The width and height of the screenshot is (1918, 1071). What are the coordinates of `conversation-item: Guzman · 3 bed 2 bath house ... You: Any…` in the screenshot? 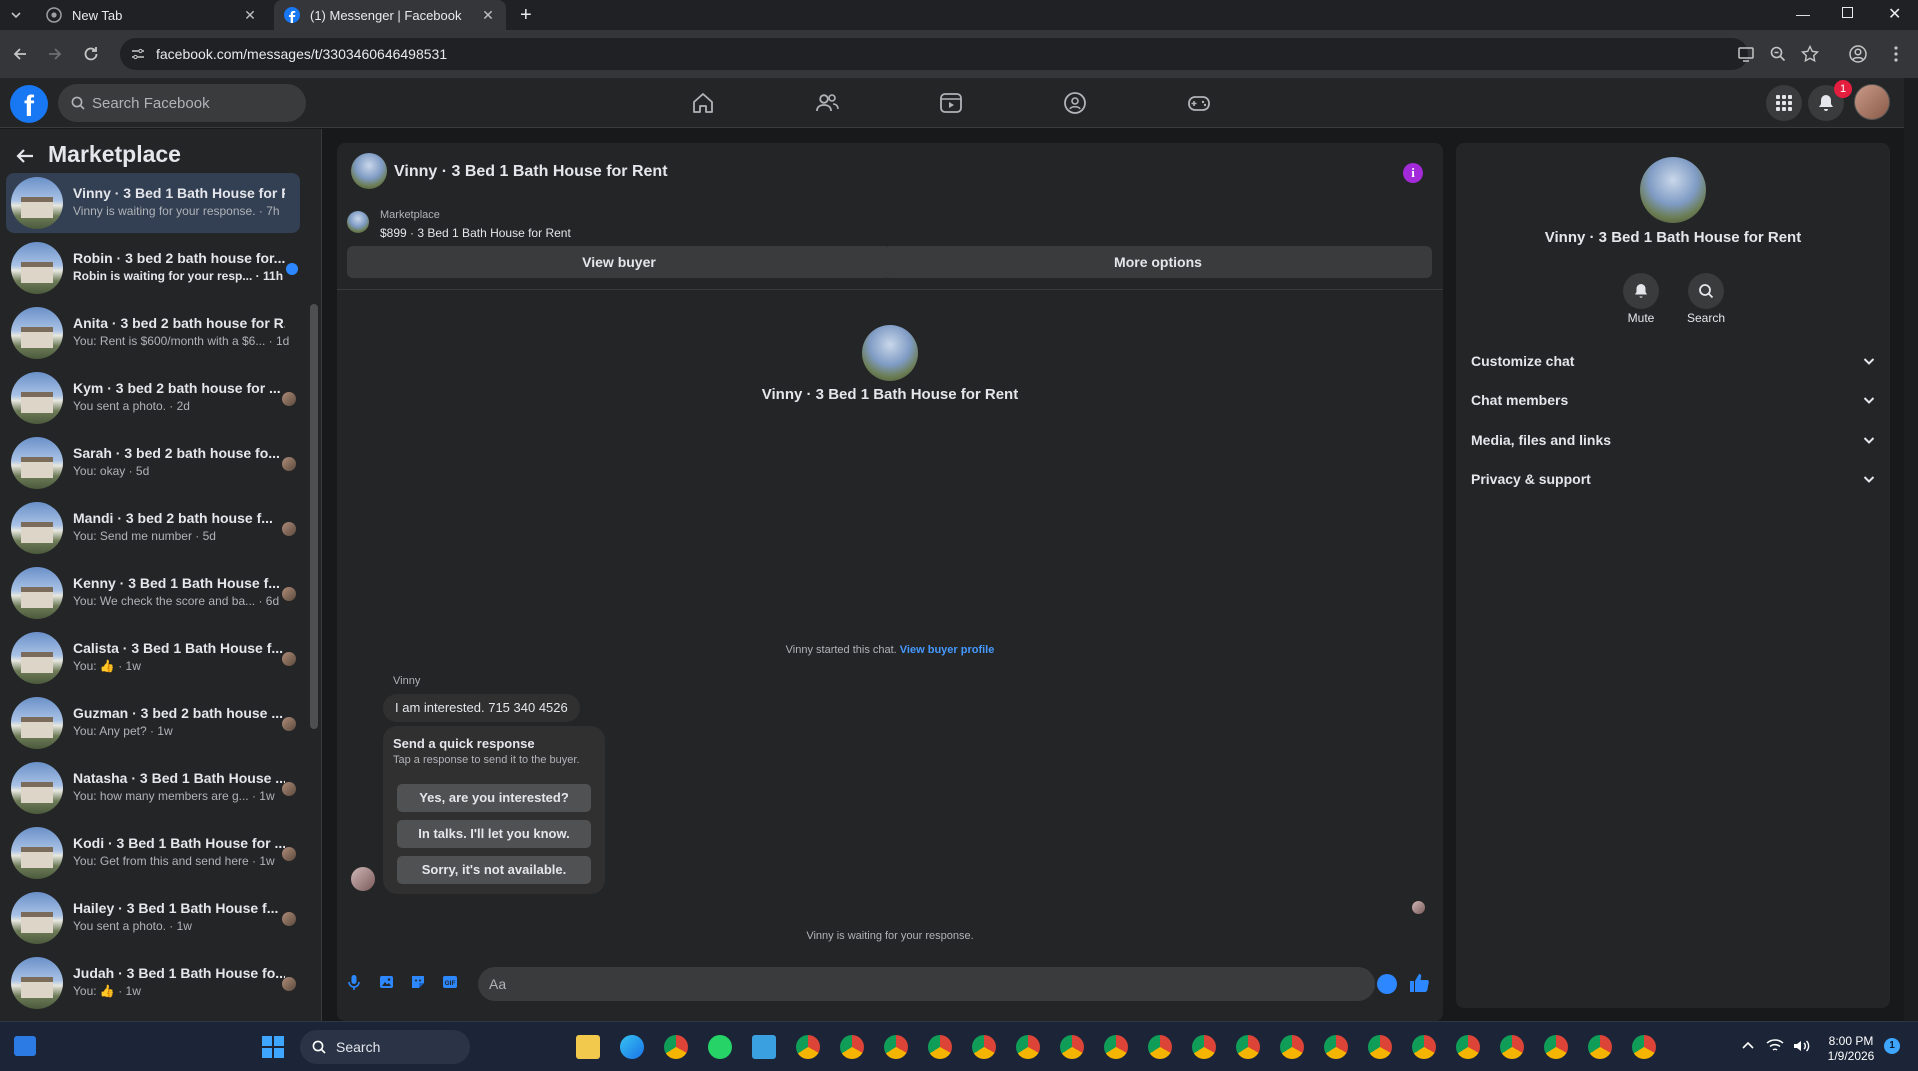 It's located at (153, 723).